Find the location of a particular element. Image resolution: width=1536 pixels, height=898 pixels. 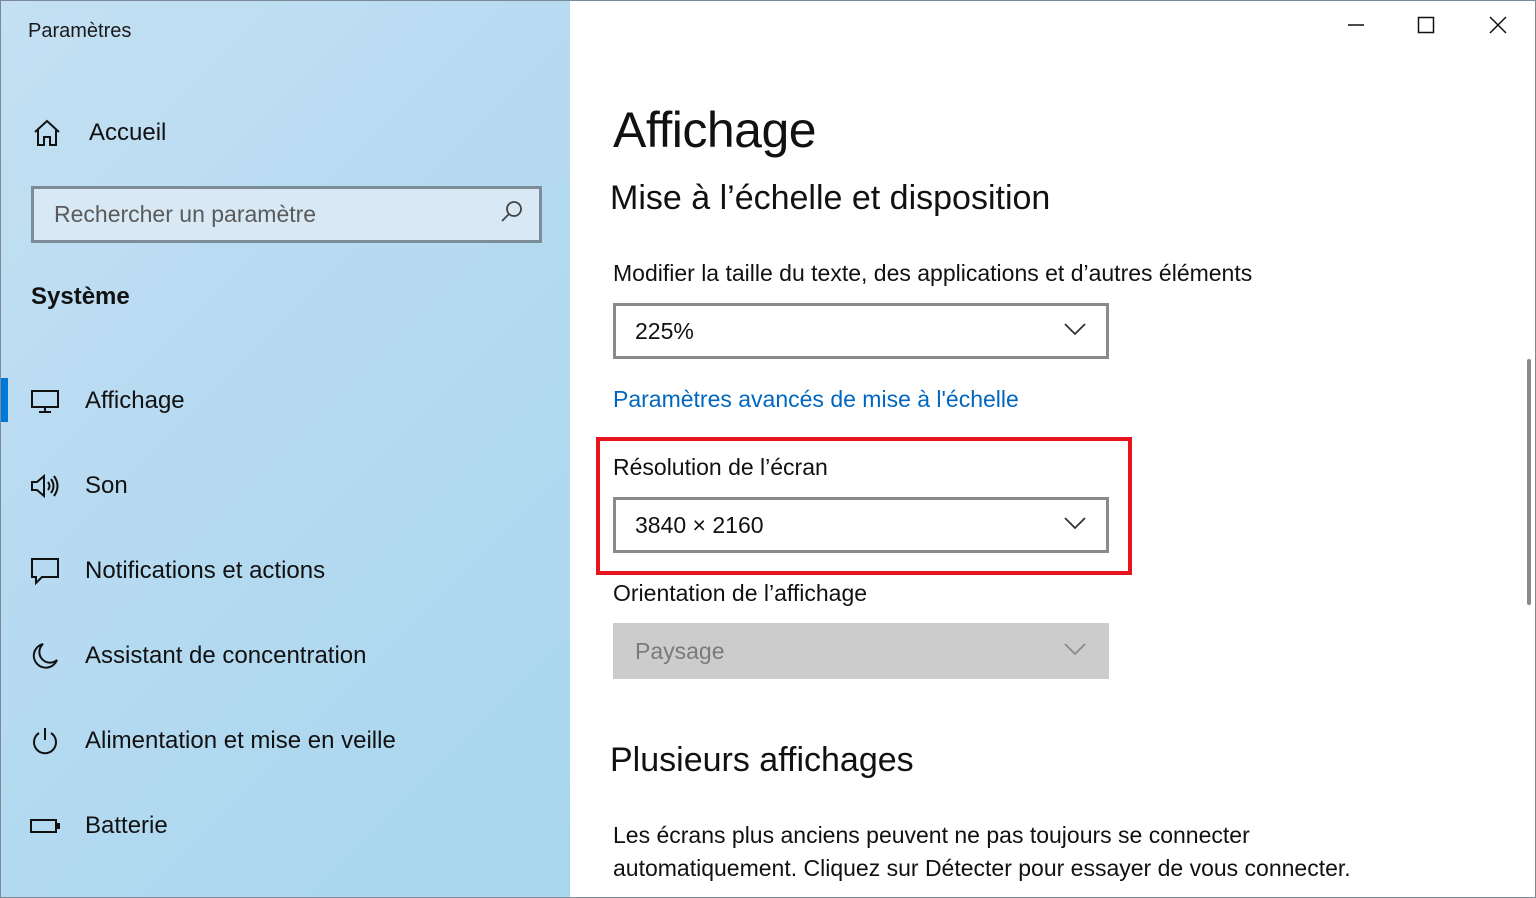

minimize-button is located at coordinates (1356, 27).